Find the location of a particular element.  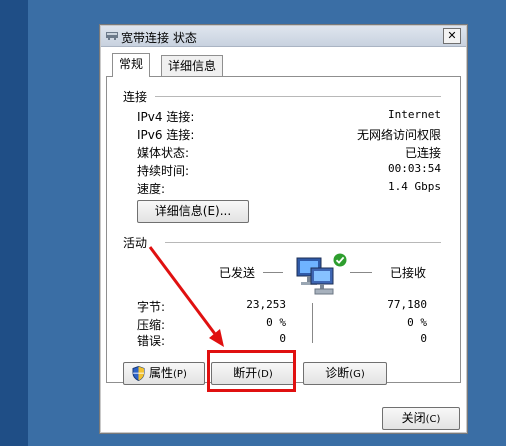

annotation-highlight-box is located at coordinates (251, 371).